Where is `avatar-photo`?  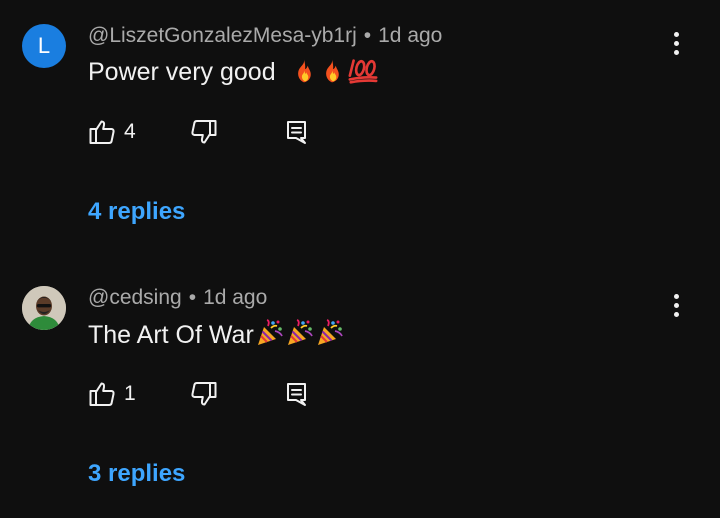 avatar-photo is located at coordinates (44, 308).